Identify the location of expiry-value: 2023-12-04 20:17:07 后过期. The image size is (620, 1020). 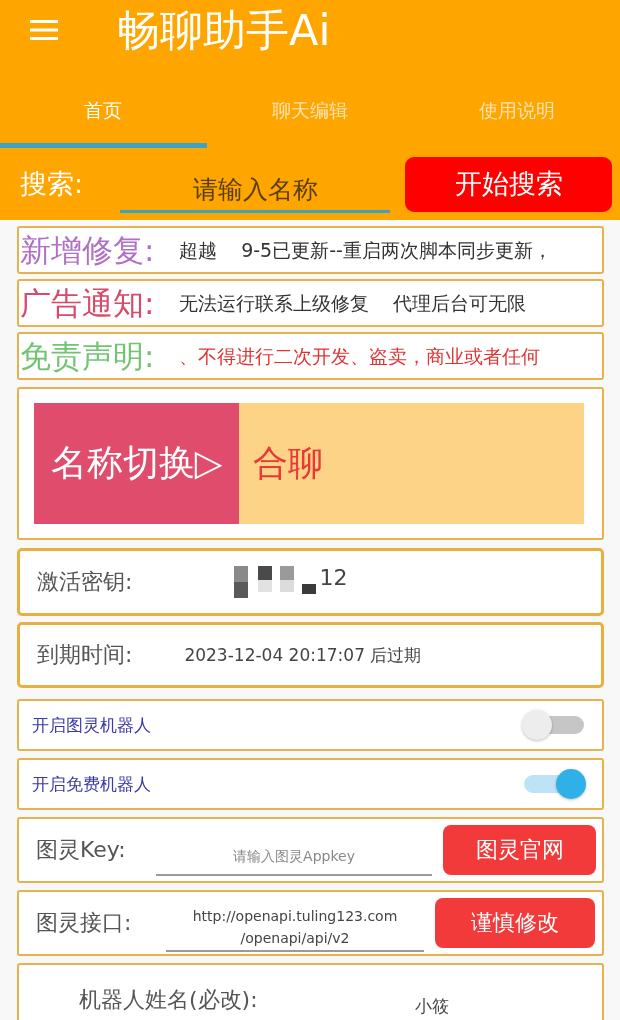
(303, 655).